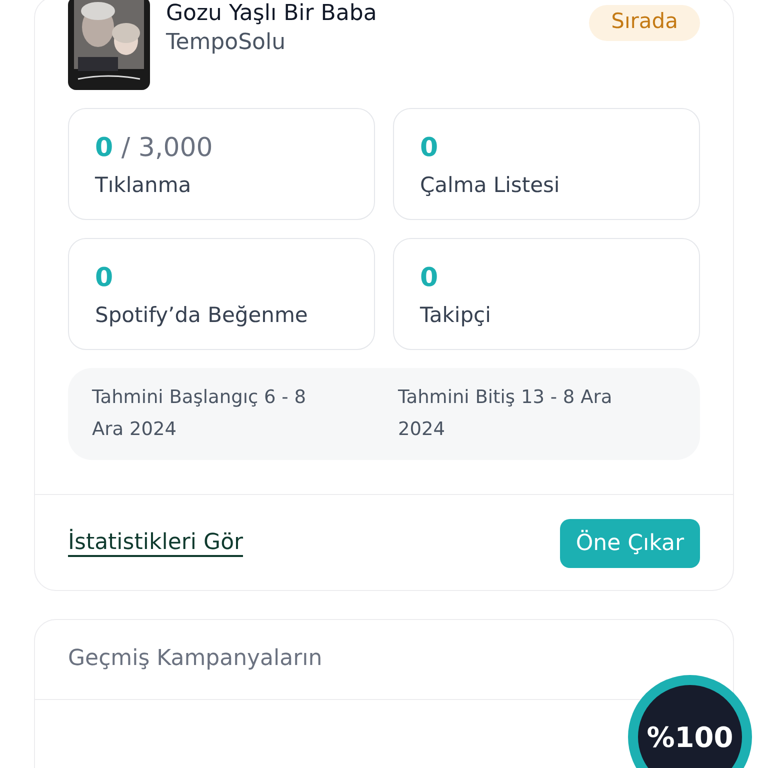  I want to click on stat-label: Spotify’da Beğenme, so click(202, 315).